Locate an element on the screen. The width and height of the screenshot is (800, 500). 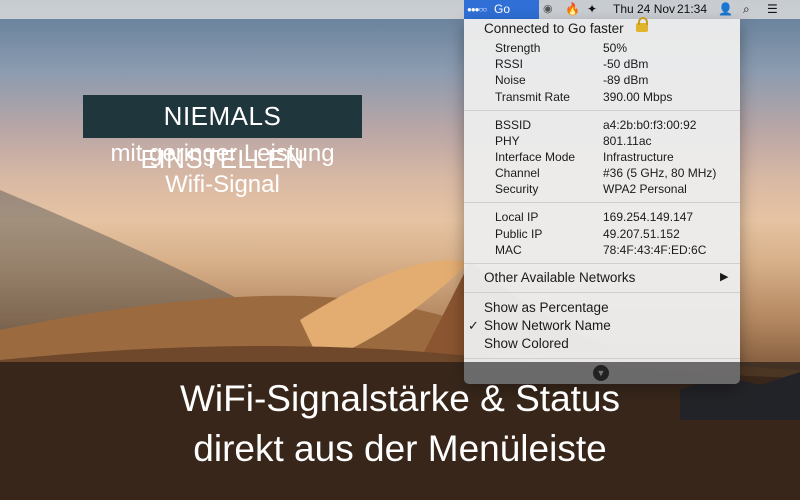
public-ip-label: Public IP is located at coordinates (519, 234).